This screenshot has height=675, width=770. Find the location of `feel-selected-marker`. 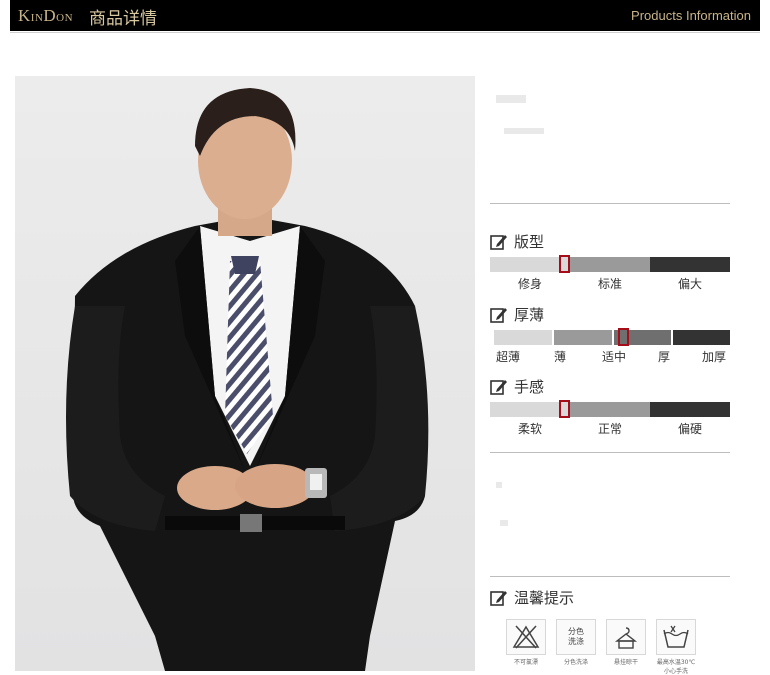

feel-selected-marker is located at coordinates (564, 409).